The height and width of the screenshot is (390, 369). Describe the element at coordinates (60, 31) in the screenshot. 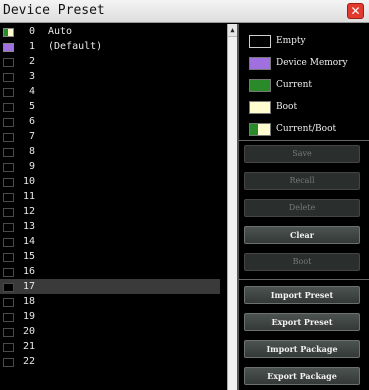

I see `preset-name: Auto` at that location.